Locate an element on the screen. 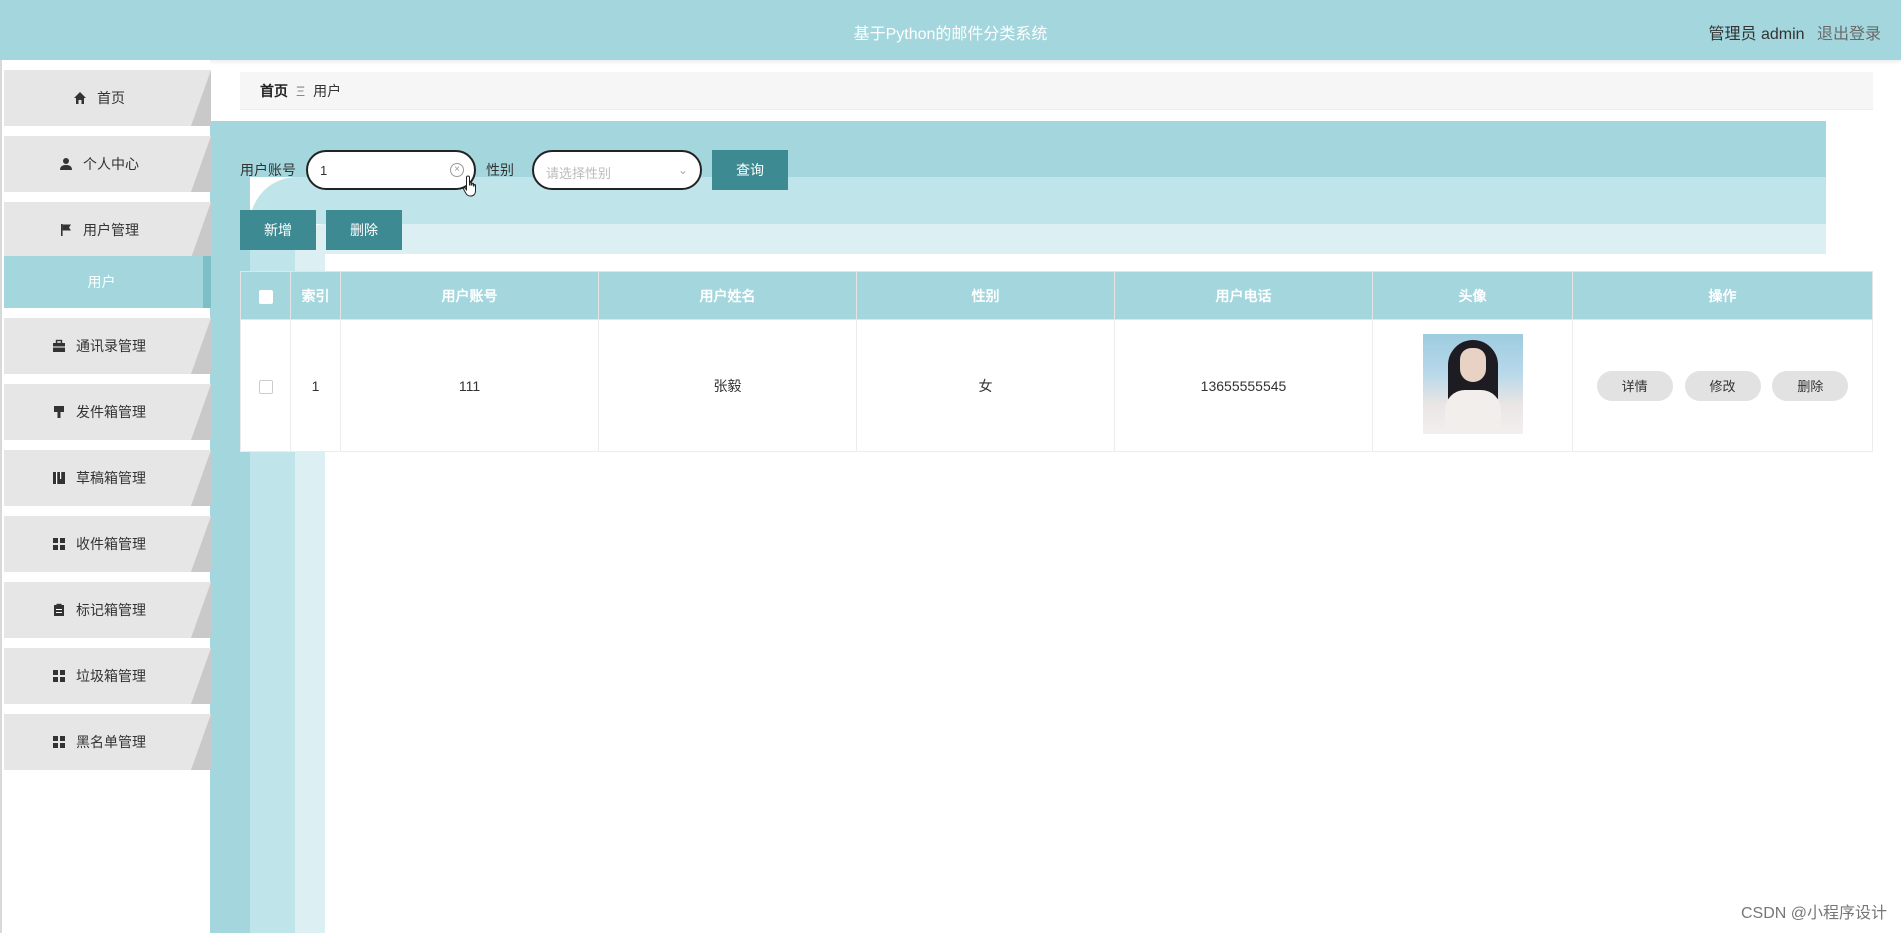 This screenshot has width=1901, height=933. sidebar-item-drafts: 草稿箱管理 is located at coordinates (107, 478).